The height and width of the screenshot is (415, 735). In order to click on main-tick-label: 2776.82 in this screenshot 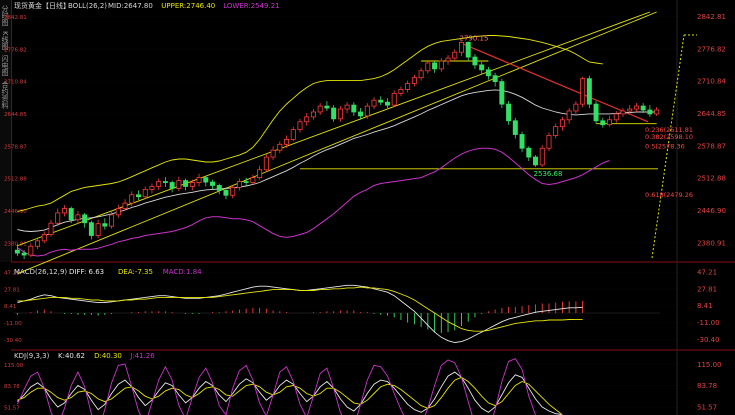, I will do `click(711, 49)`.